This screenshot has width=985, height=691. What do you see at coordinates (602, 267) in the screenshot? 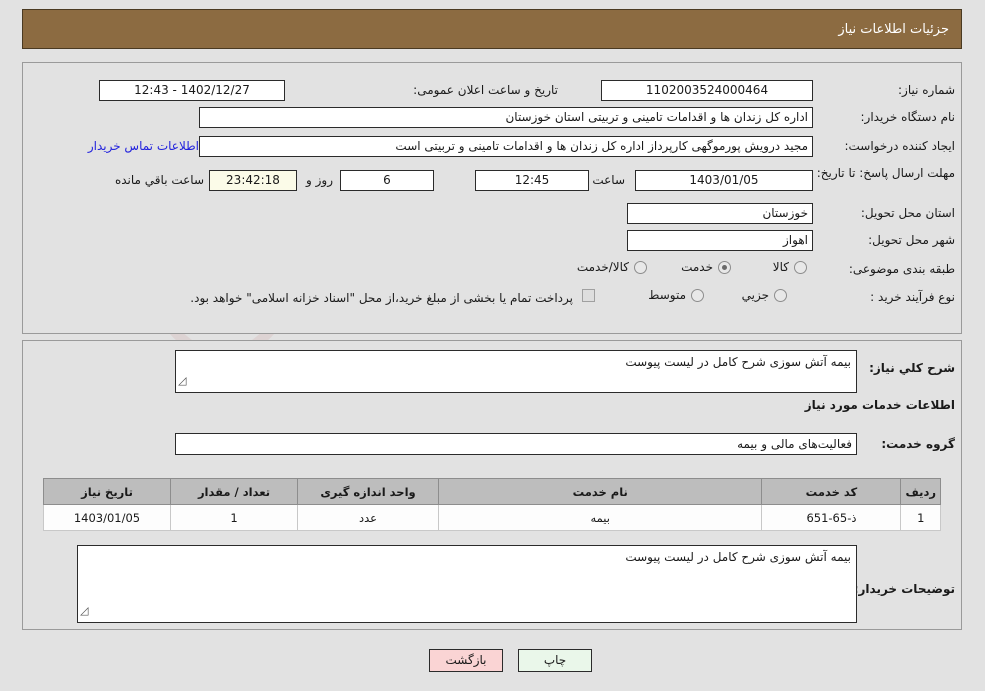
I see `category-option-label-kala-khedmat: کالا/خدمت` at bounding box center [602, 267].